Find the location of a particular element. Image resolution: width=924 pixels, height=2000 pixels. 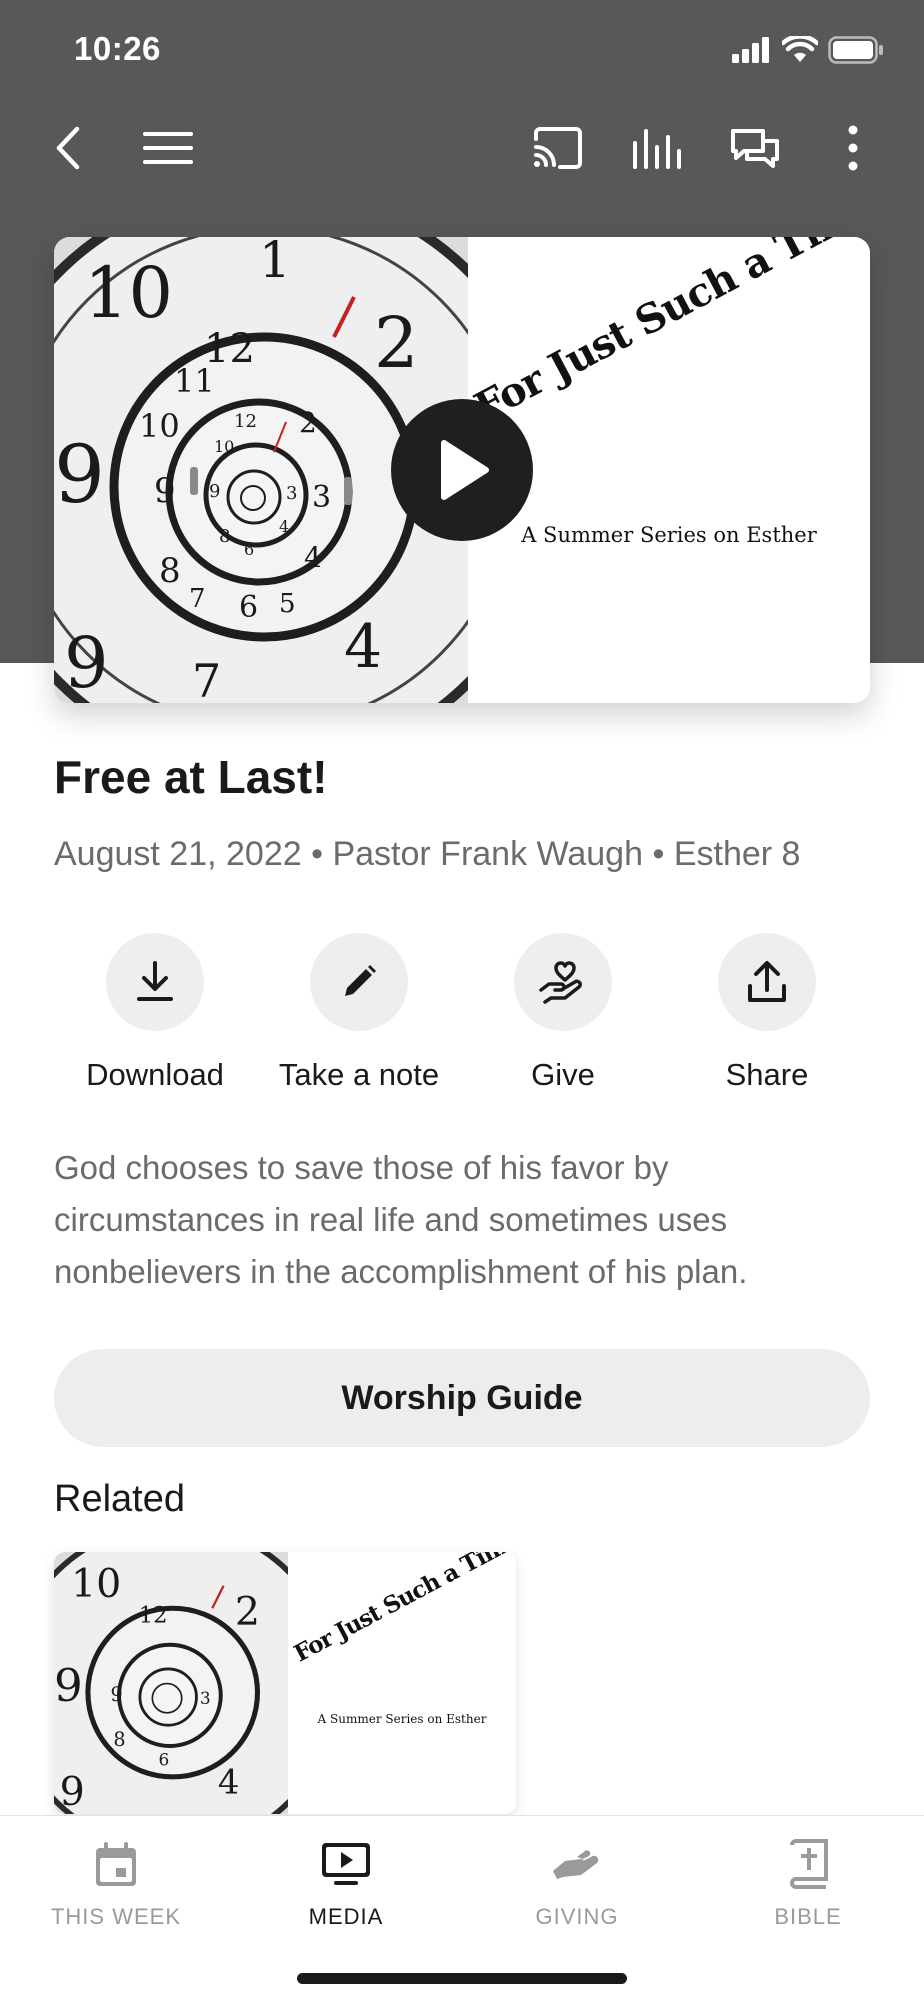

status-time: 10:26 is located at coordinates (117, 48).